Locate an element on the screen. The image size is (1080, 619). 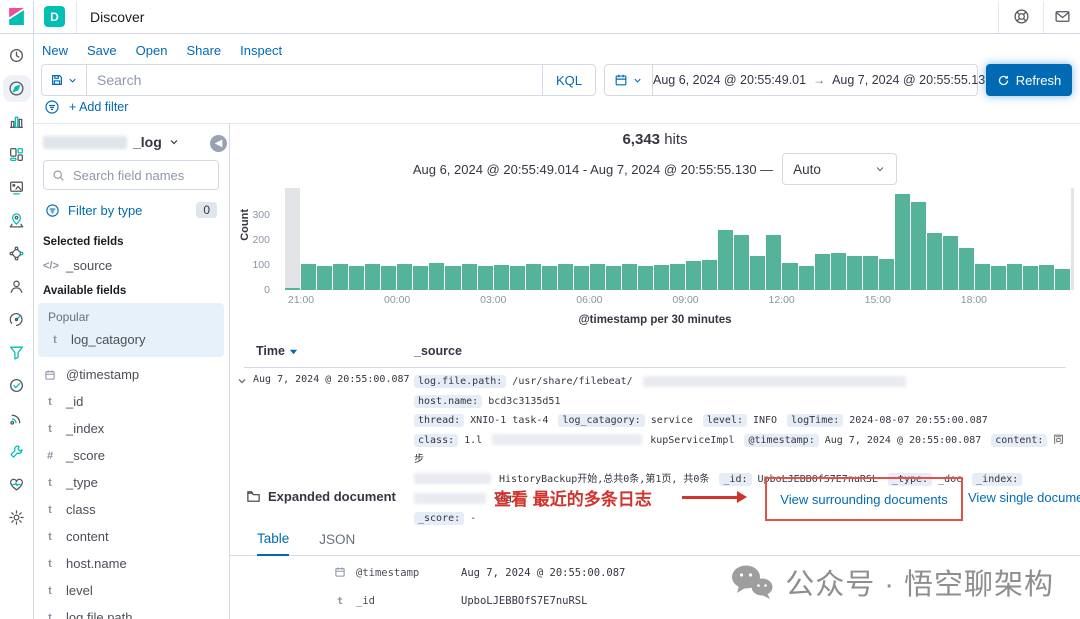
date-to: Aug 7, 2024 @ 20:55:55.13 is located at coordinates (908, 80).